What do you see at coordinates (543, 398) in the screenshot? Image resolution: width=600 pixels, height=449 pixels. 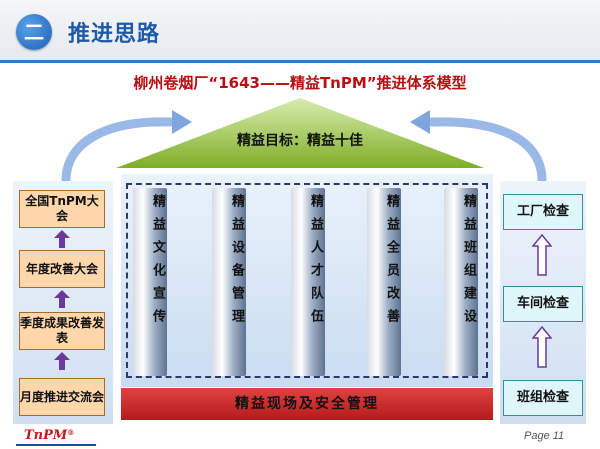 I see `check-team: 班组检查` at bounding box center [543, 398].